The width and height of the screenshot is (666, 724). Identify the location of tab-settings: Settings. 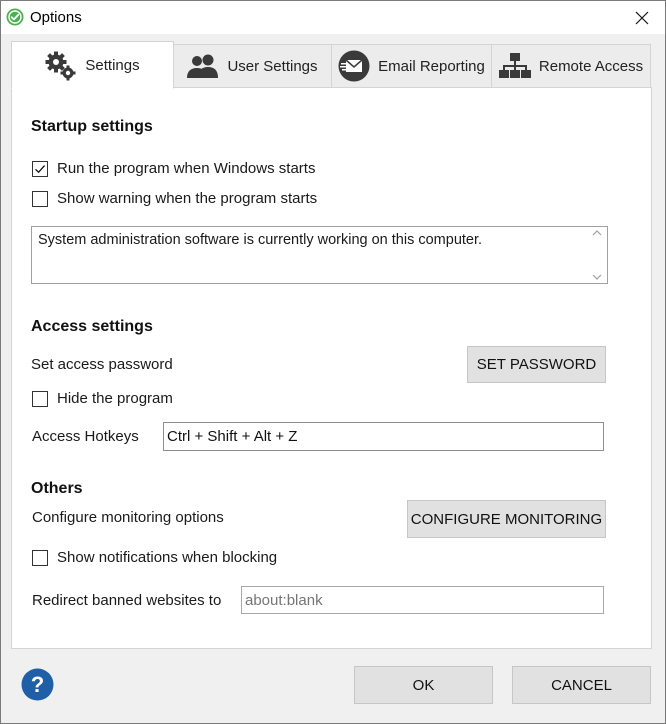
(92, 65).